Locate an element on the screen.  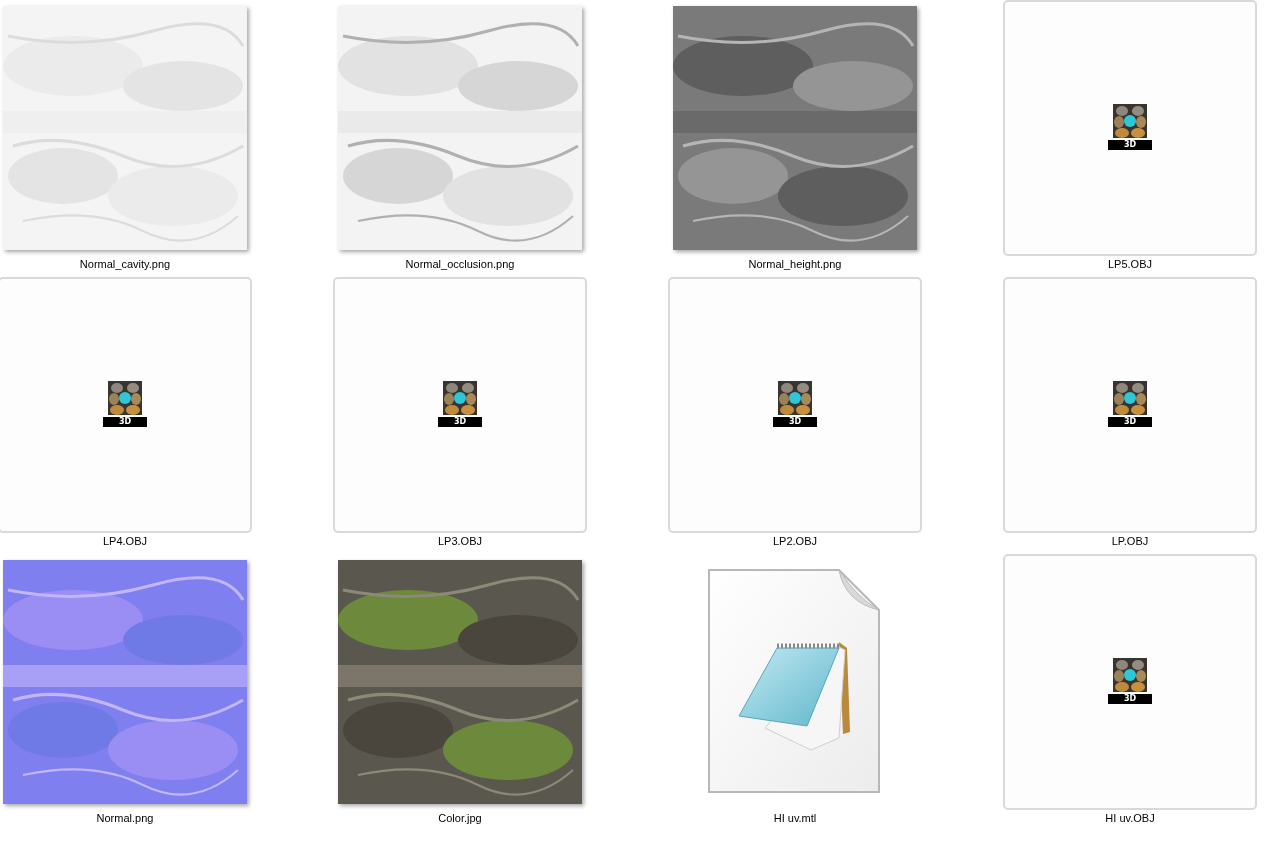
file-item: 3D LP2.OBJ is located at coordinates (795, 415).